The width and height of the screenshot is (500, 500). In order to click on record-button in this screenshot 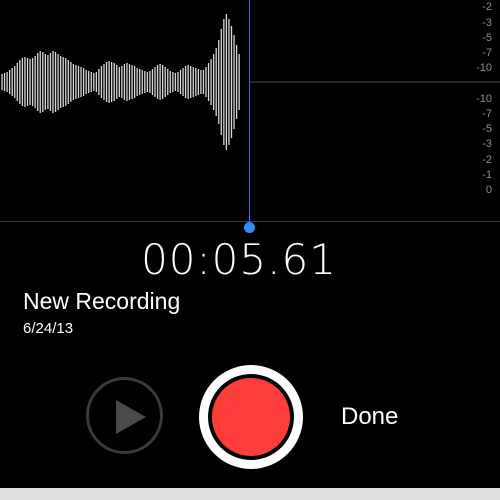, I will do `click(251, 417)`.